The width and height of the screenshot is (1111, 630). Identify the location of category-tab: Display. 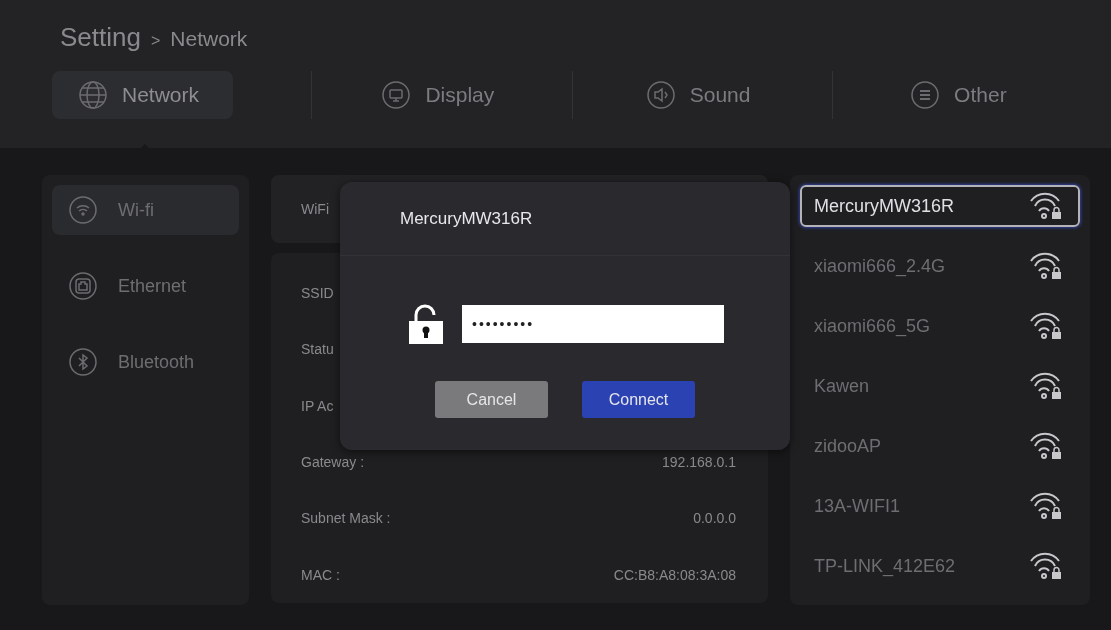
(442, 95).